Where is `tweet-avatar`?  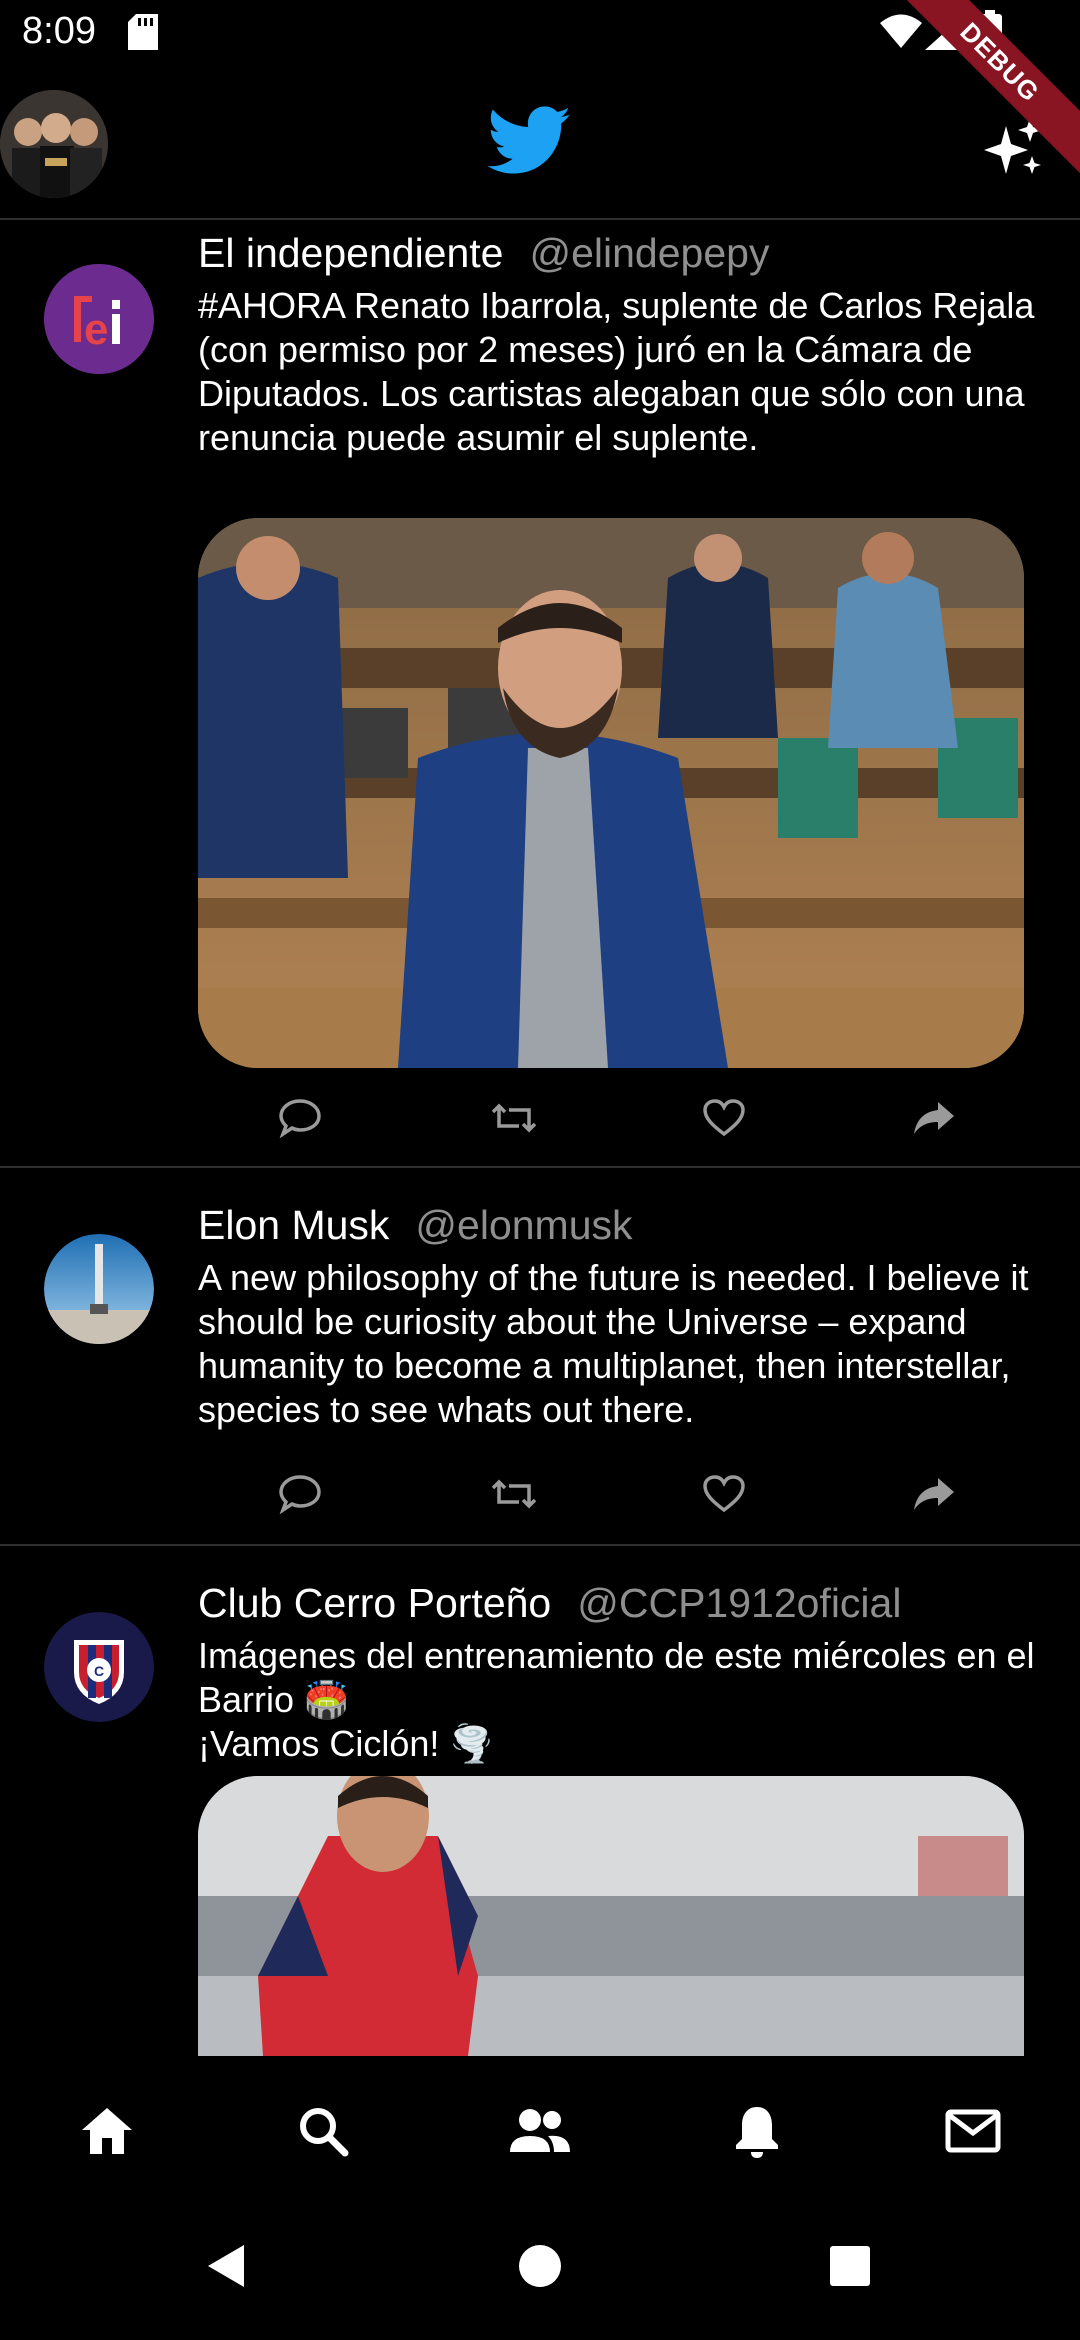
tweet-avatar is located at coordinates (99, 1289).